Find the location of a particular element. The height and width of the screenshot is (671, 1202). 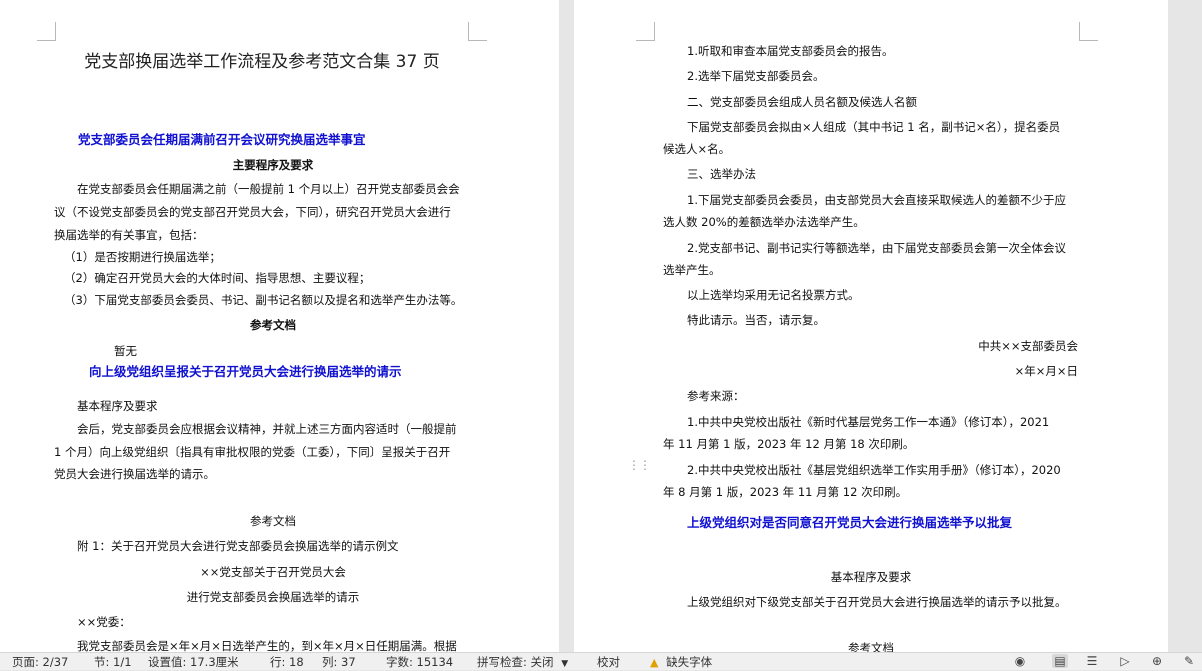

reference-source-label: 参考来源： is located at coordinates (716, 396).